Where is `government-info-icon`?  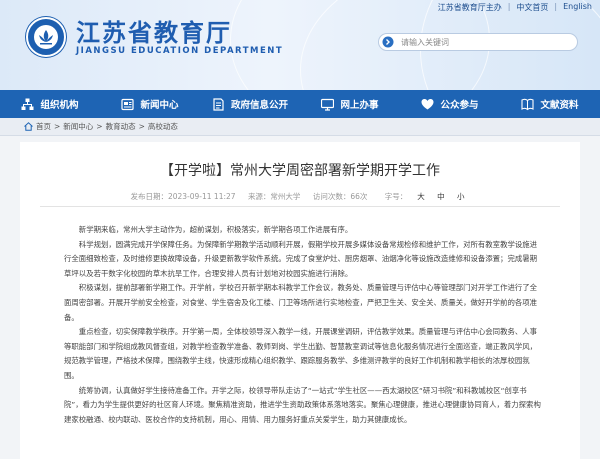
government-info-icon is located at coordinates (218, 104).